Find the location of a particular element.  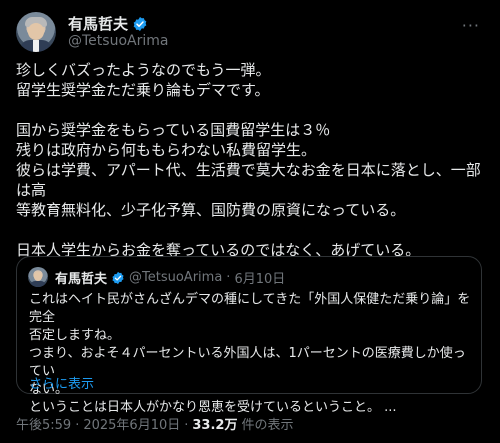

more-dots-icon: ··· is located at coordinates (471, 25).